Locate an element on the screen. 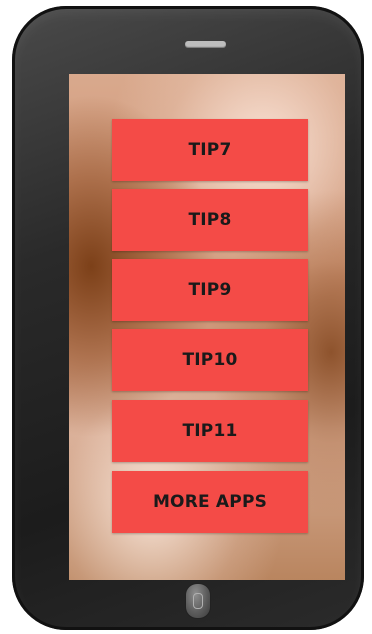  tip11-button: TIP11 is located at coordinates (210, 431).